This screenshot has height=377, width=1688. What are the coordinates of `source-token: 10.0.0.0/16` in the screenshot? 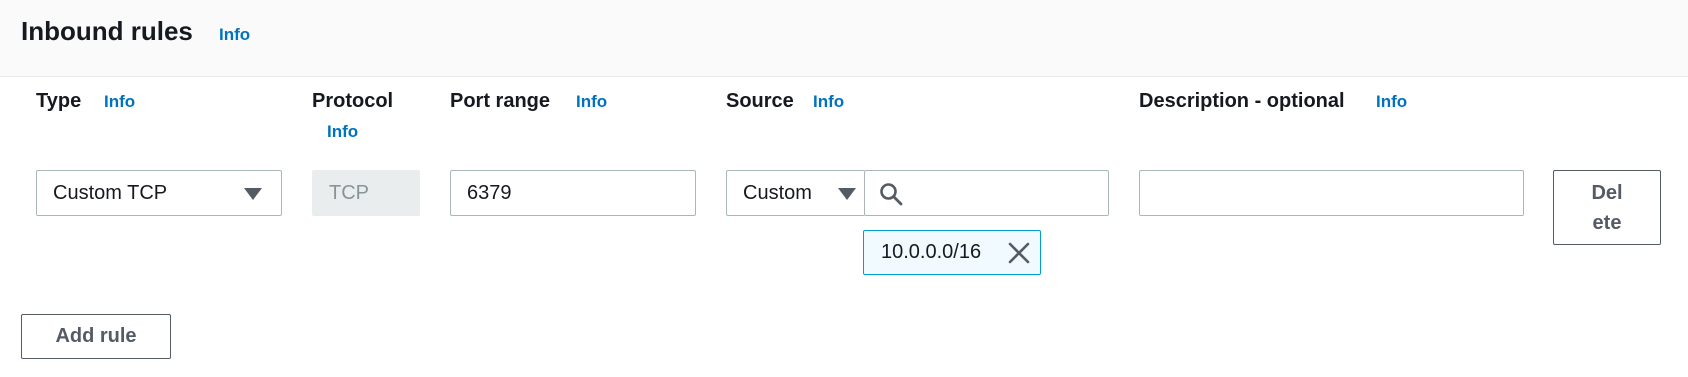 It's located at (952, 252).